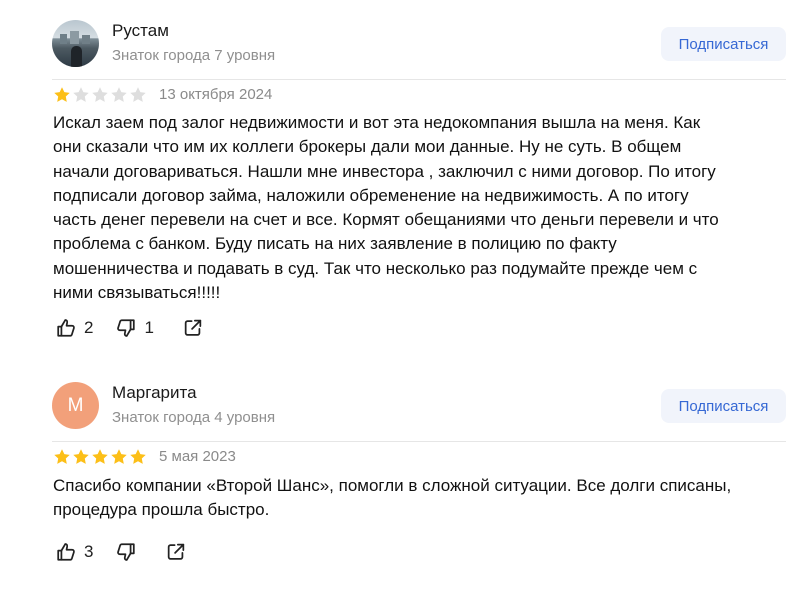  What do you see at coordinates (75, 43) in the screenshot?
I see `author-avatar` at bounding box center [75, 43].